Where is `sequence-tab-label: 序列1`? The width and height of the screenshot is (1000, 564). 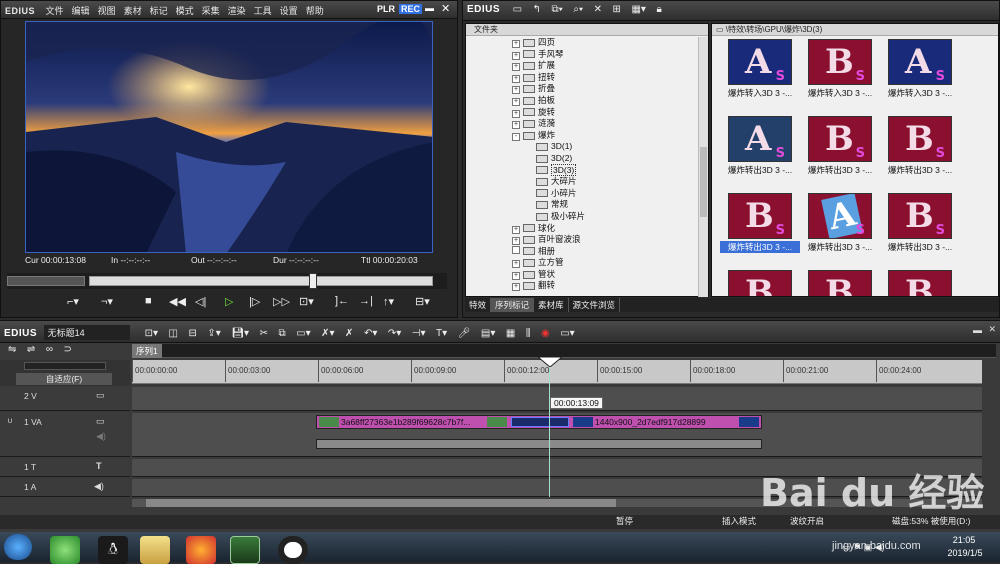
sequence-tab-label: 序列1 is located at coordinates (147, 351).